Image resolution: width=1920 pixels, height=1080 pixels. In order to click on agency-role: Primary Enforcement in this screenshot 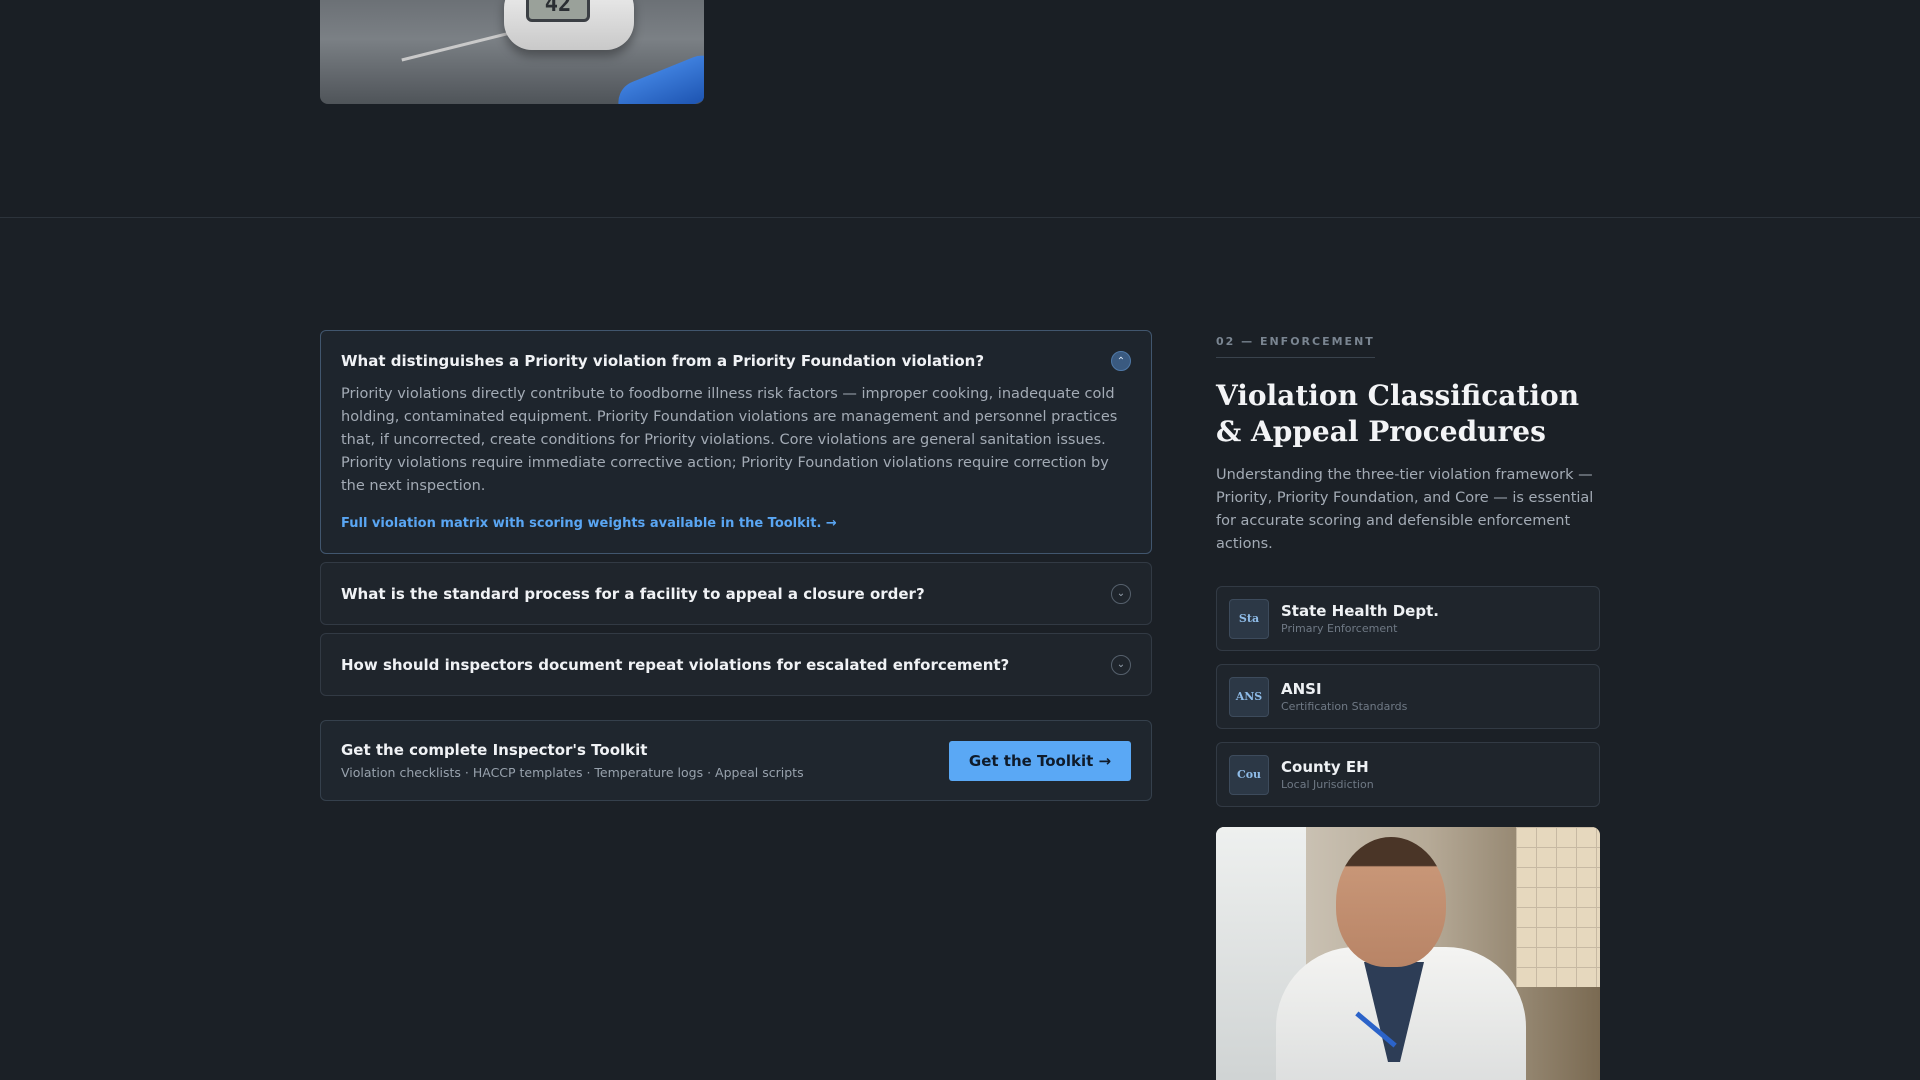, I will do `click(1339, 628)`.